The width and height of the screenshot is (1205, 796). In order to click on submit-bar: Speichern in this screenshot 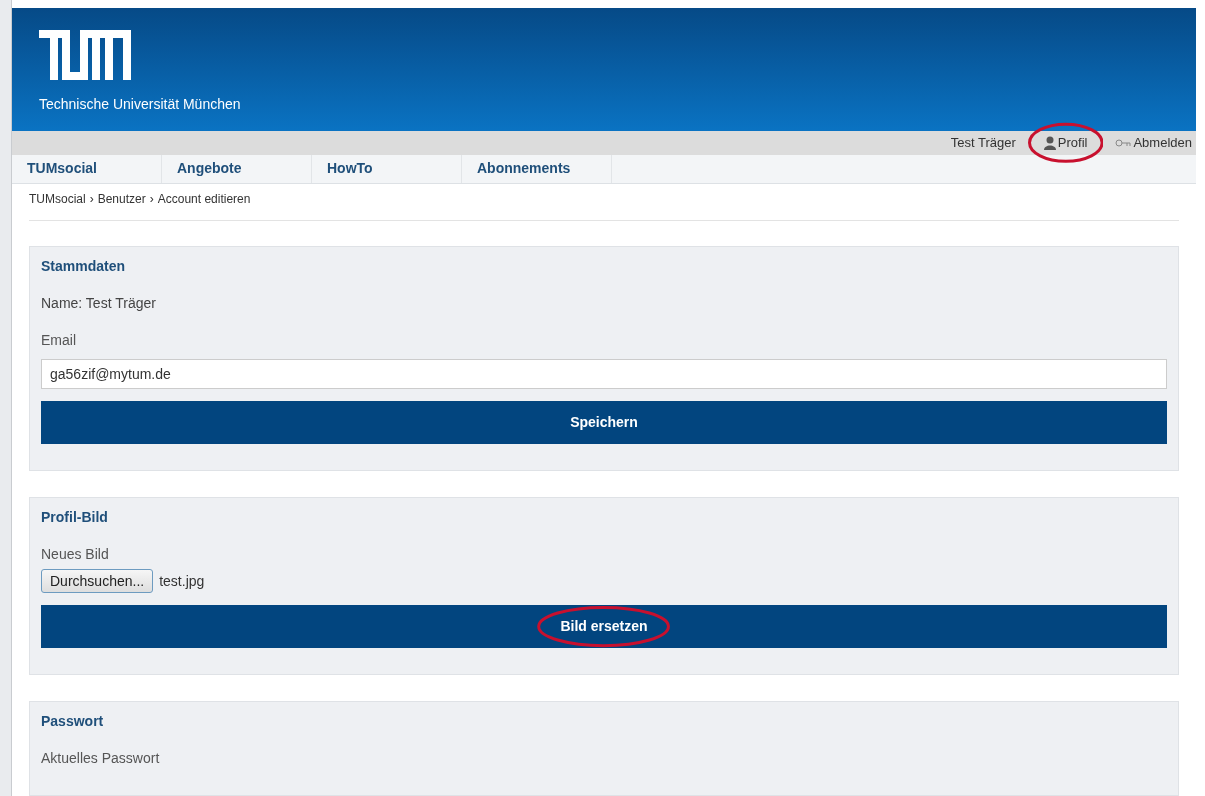, I will do `click(604, 422)`.